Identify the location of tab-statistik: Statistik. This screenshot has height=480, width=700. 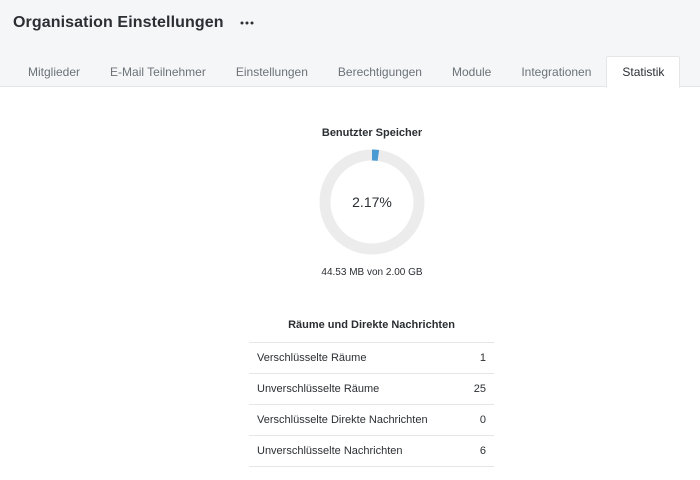
(643, 72).